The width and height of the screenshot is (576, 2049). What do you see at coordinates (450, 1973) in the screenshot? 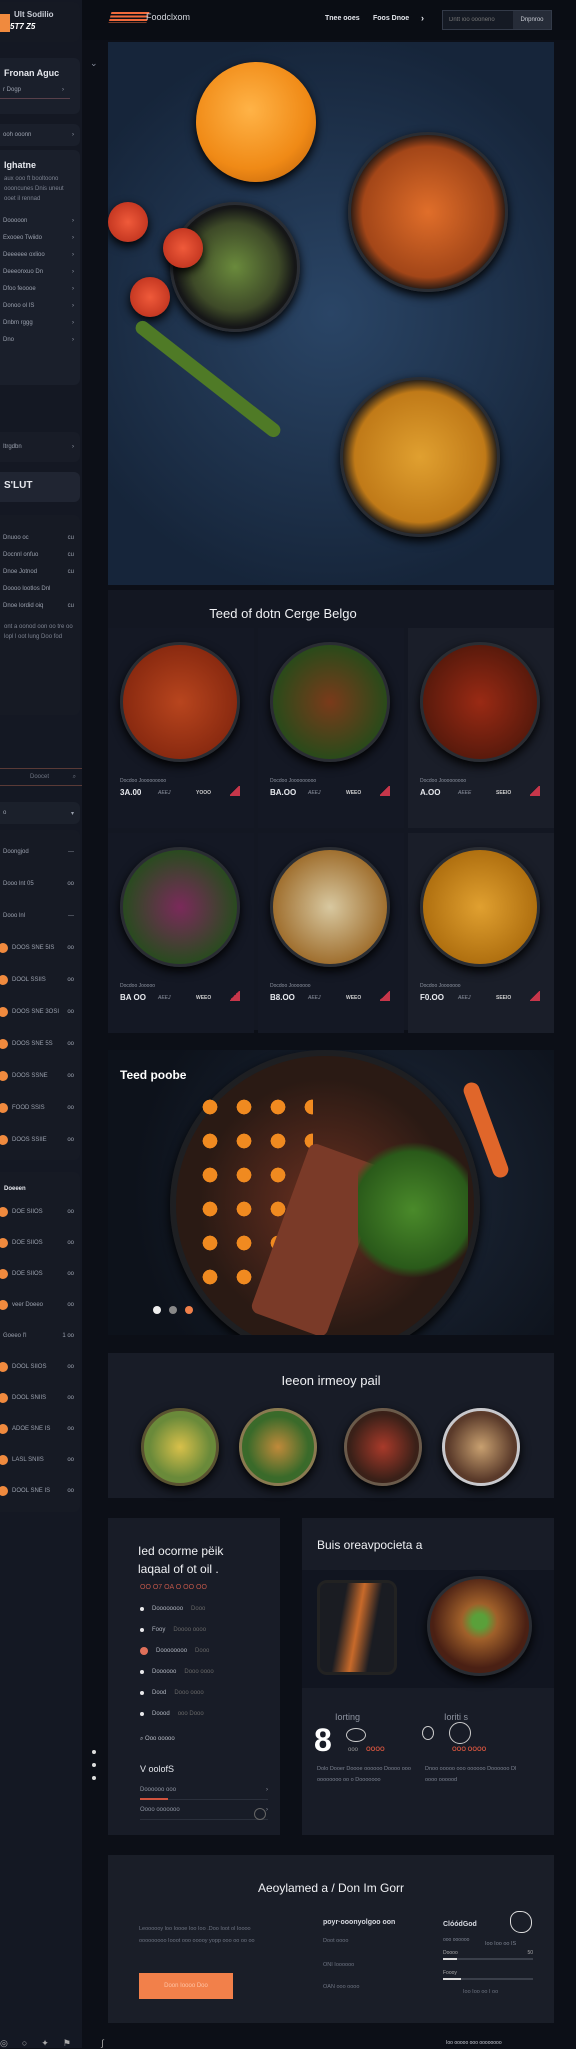
I see `bar-label: Foooy` at bounding box center [450, 1973].